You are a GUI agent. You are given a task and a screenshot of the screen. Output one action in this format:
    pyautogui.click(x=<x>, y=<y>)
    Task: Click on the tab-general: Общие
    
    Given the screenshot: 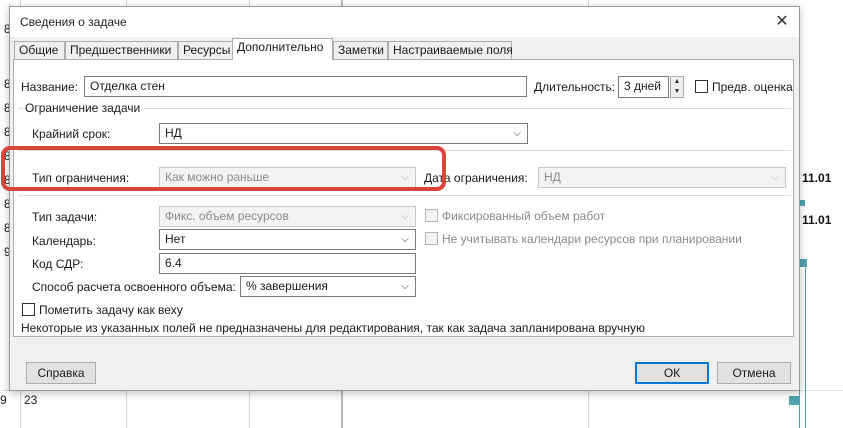 What is the action you would take?
    pyautogui.click(x=39, y=50)
    